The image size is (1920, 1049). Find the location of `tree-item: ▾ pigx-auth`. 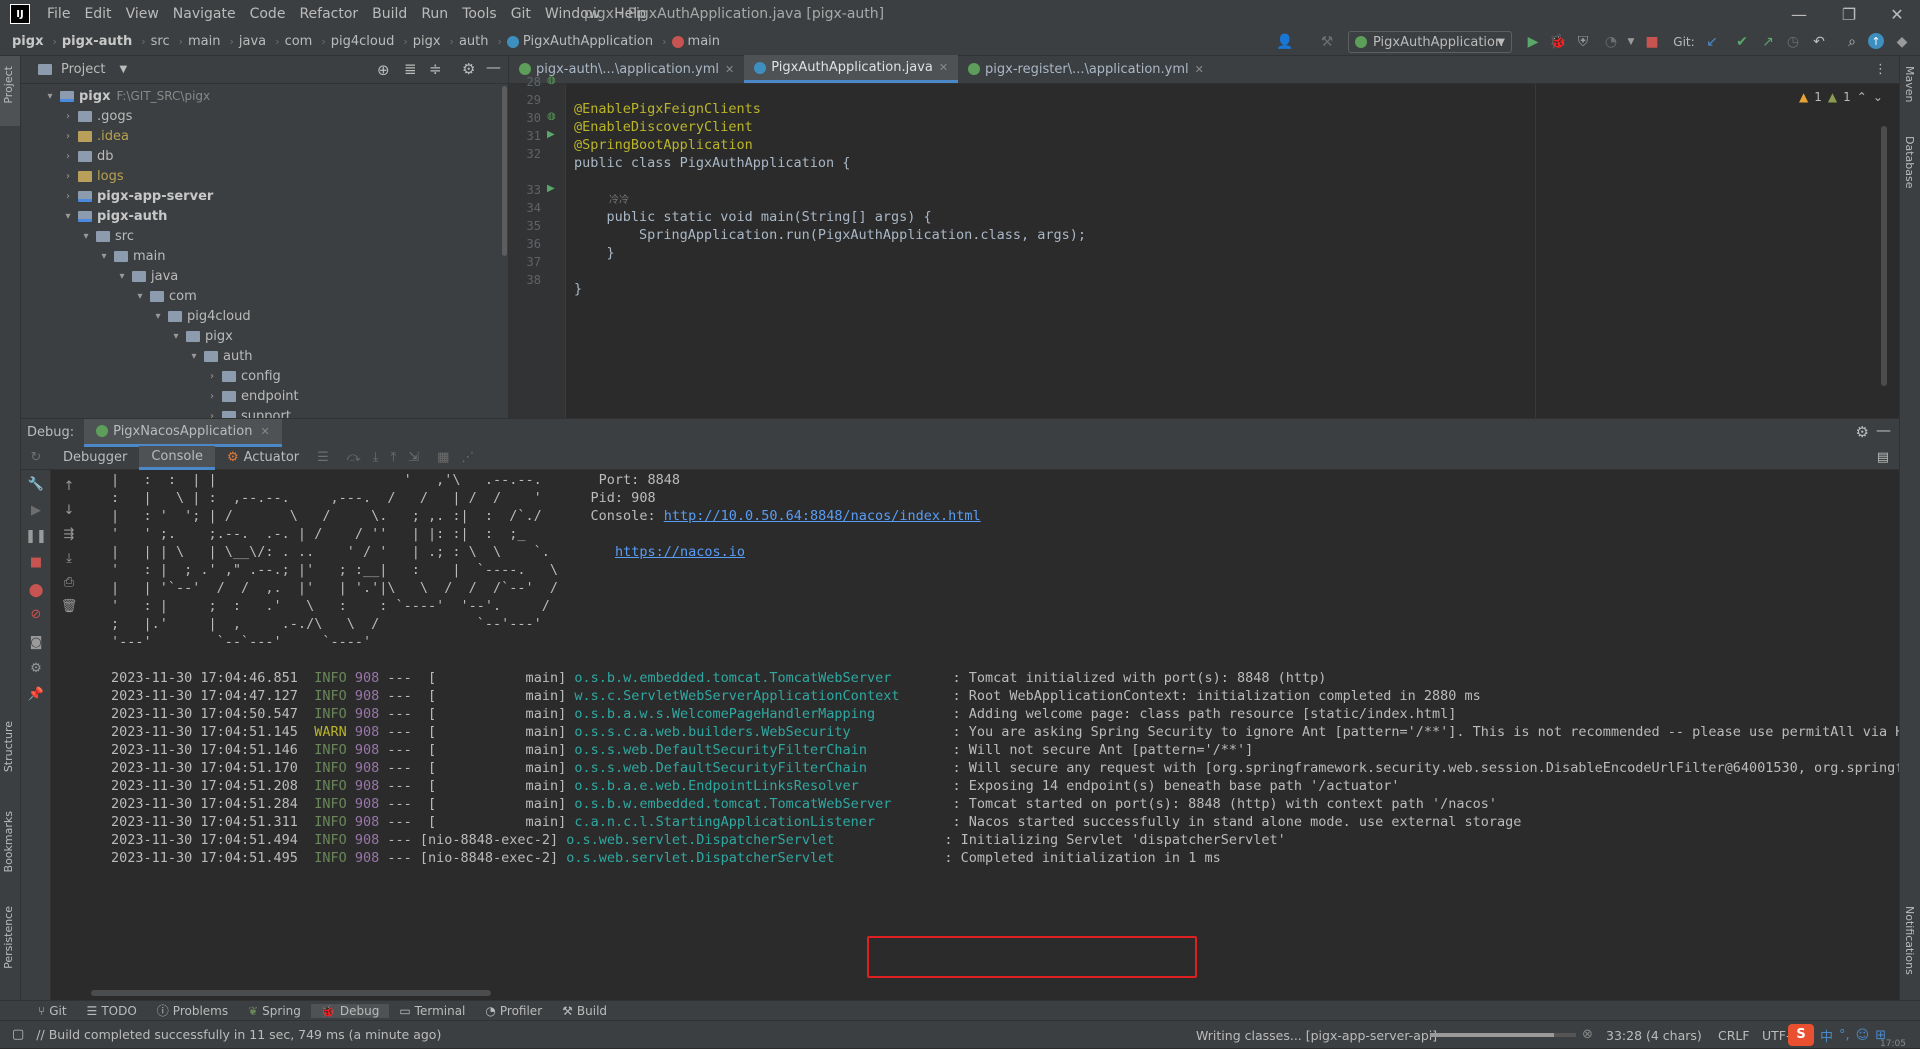

tree-item: ▾ pigx-auth is located at coordinates (114, 216).